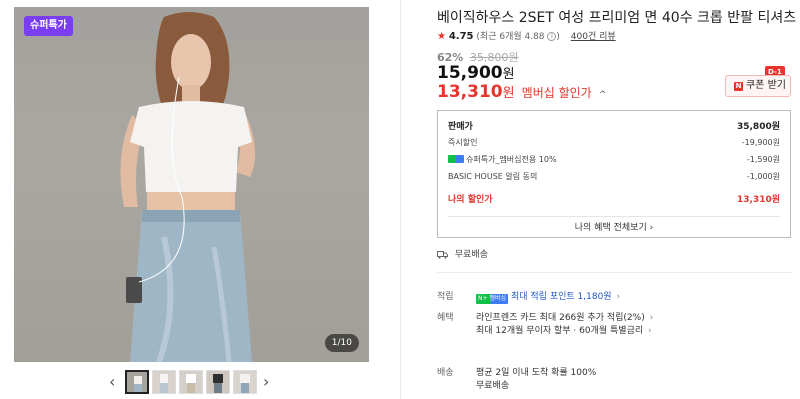 This screenshot has height=399, width=800. I want to click on member-price-label: 멤버십 할인가, so click(556, 93).